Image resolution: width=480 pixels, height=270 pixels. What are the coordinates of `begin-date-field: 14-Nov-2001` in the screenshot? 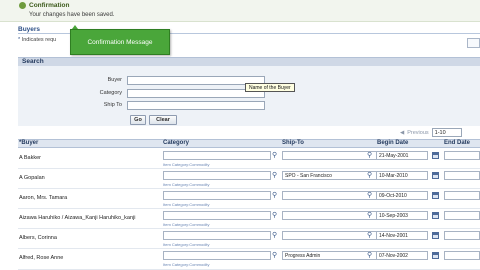 It's located at (402, 235).